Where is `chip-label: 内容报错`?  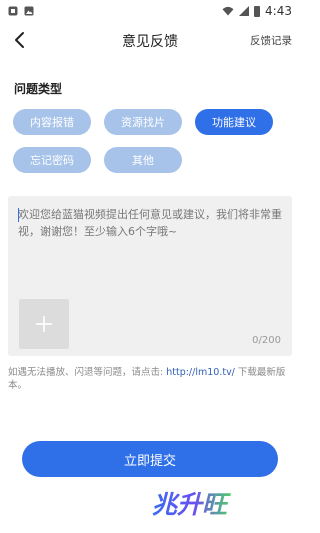 chip-label: 内容报错 is located at coordinates (52, 122).